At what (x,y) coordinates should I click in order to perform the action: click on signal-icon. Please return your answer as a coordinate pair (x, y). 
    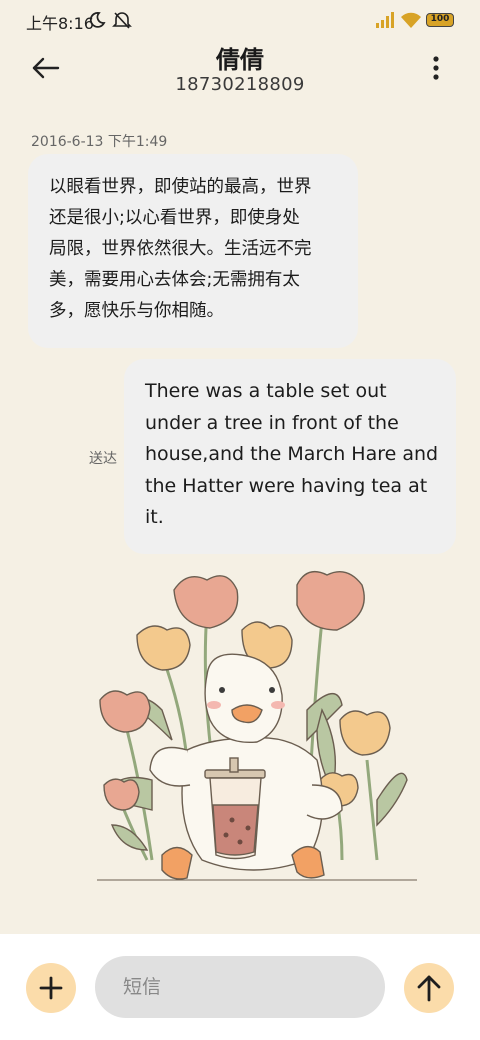
    Looking at the image, I should click on (385, 20).